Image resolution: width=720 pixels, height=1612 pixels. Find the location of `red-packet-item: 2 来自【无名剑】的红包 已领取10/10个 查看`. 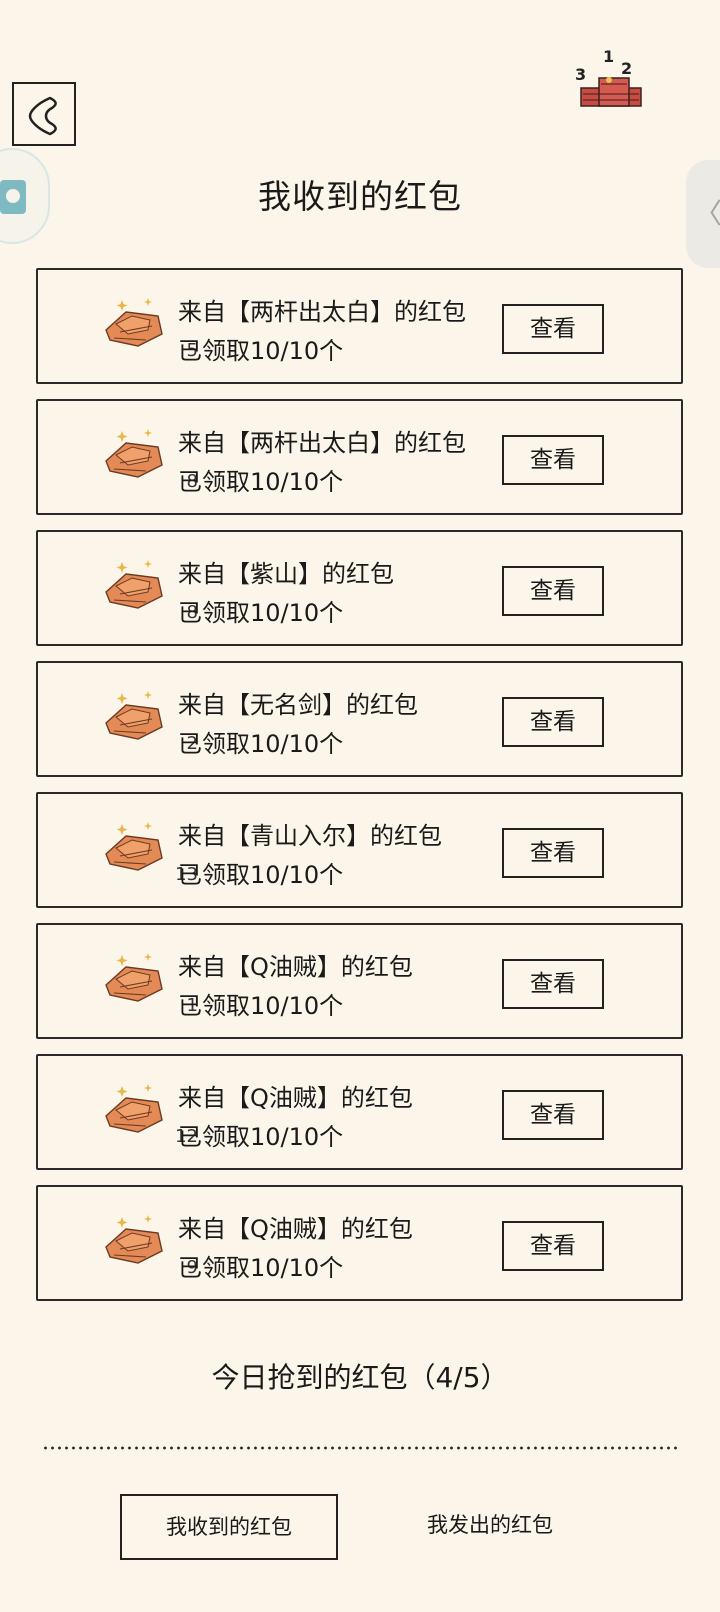

red-packet-item: 2 来自【无名剑】的红包 已领取10/10个 查看 is located at coordinates (359, 719).